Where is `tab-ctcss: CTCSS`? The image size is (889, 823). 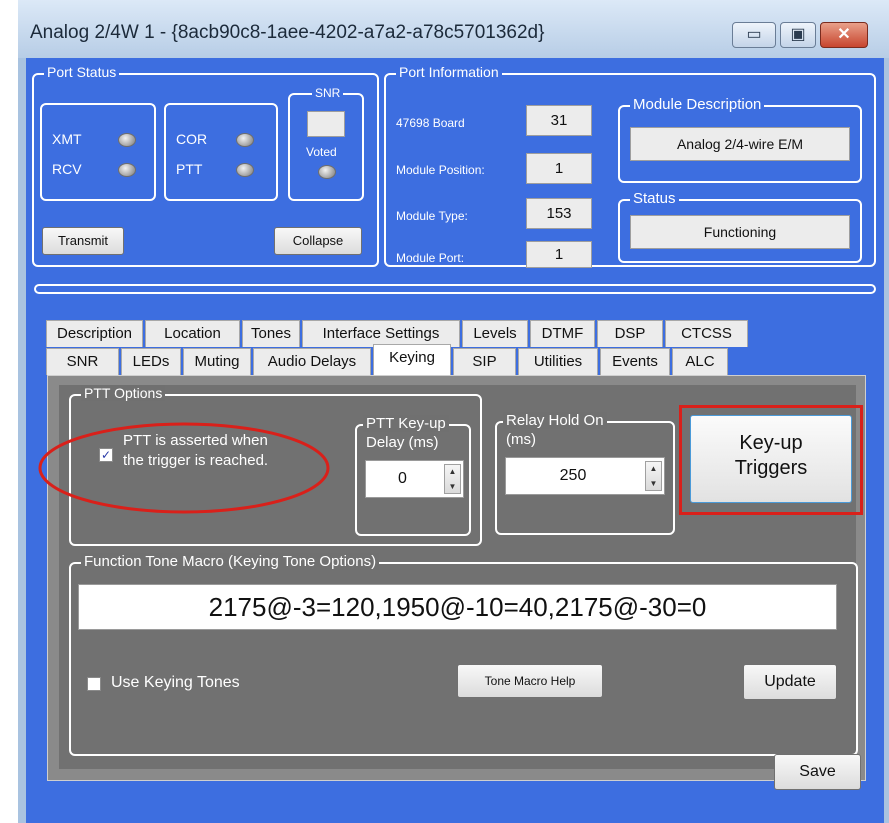
tab-ctcss: CTCSS is located at coordinates (706, 333).